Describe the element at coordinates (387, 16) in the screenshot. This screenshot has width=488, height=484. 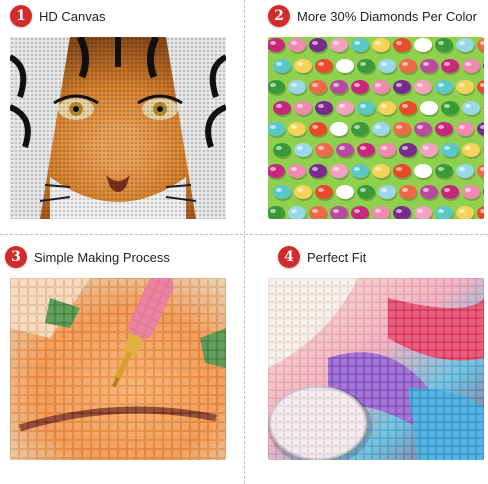
I see `feature-label: More 30% Diamonds Per Color` at that location.